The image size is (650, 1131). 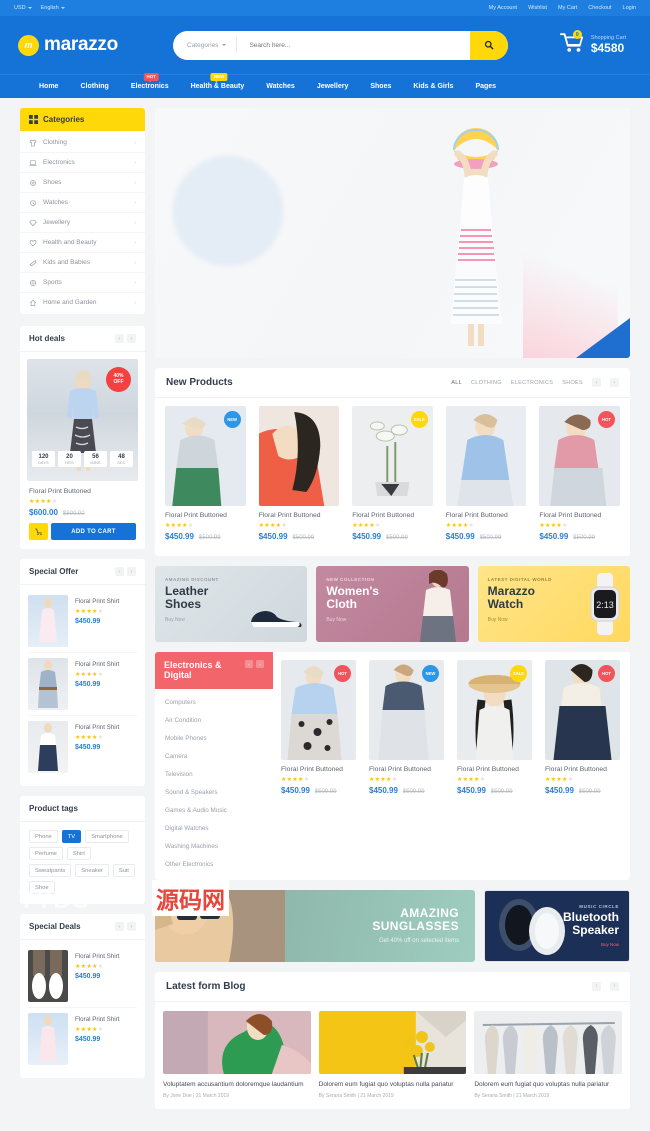 I want to click on tag-shoe: Shoe, so click(x=42, y=887).